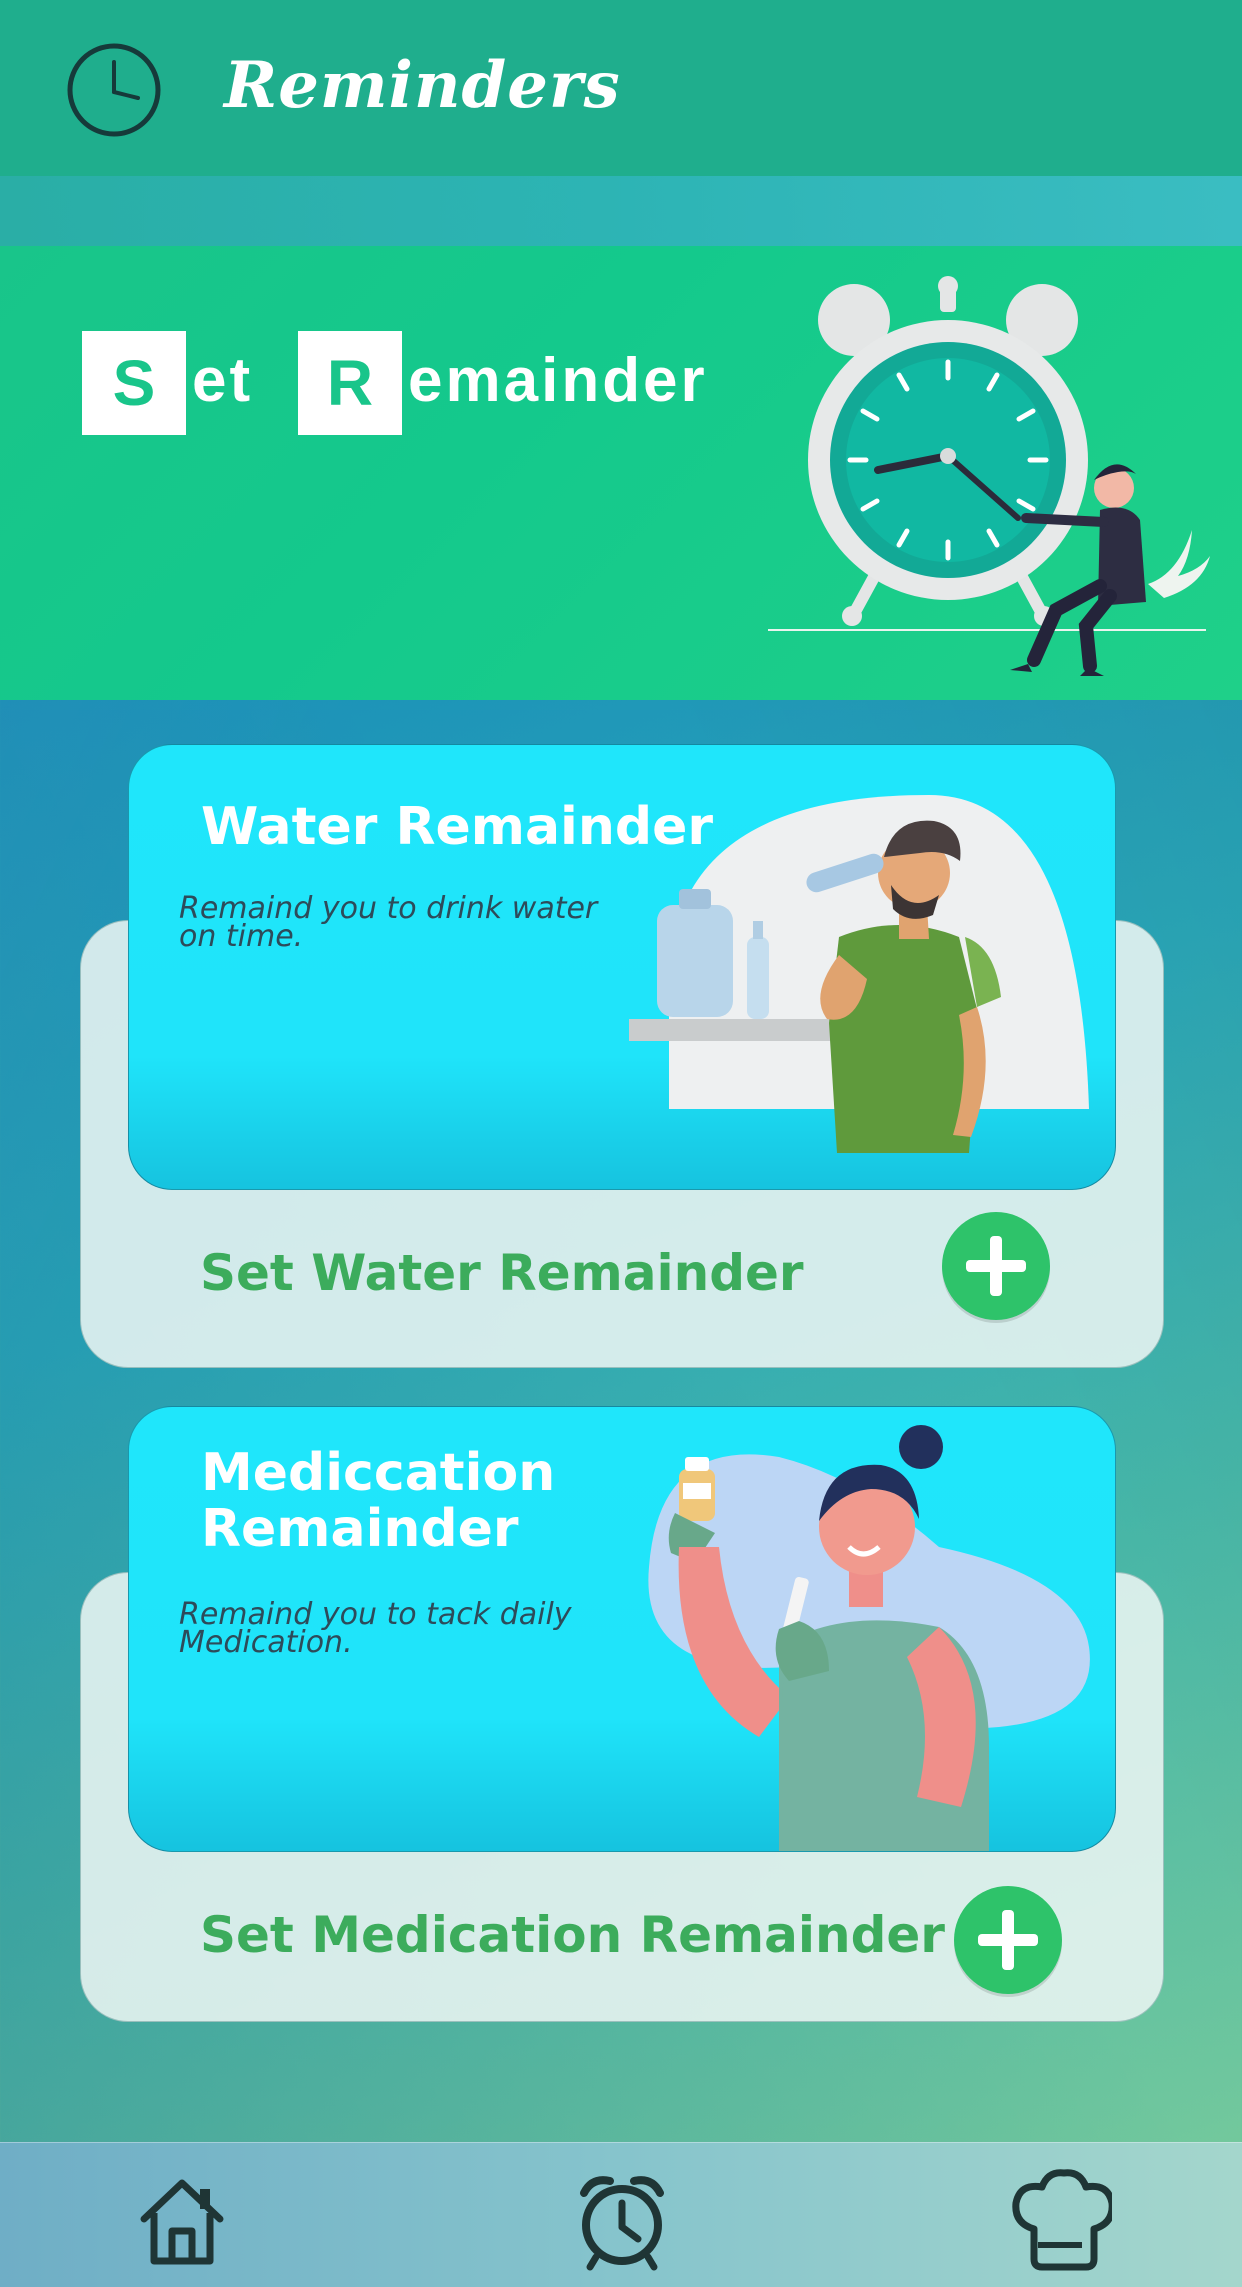  I want to click on alarm-clock-icon, so click(622, 2221).